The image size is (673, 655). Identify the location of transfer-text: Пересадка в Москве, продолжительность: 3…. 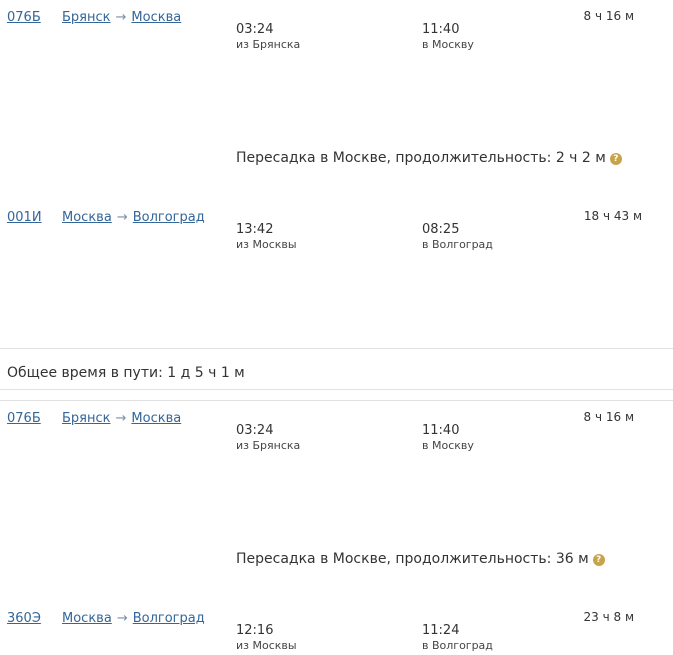
(412, 559).